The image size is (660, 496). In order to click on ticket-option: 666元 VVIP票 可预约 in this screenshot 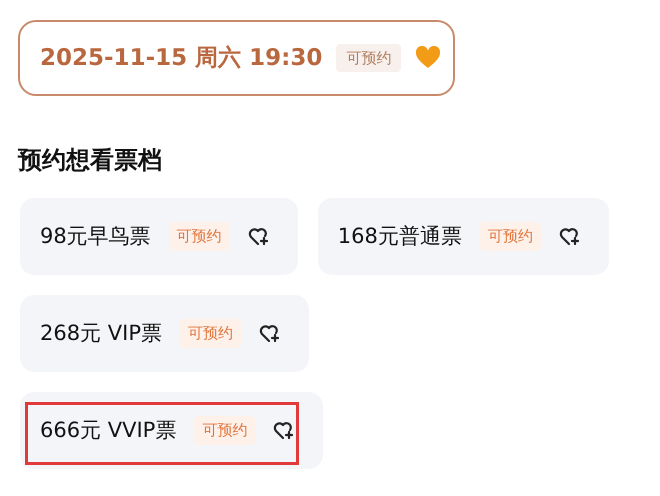, I will do `click(172, 430)`.